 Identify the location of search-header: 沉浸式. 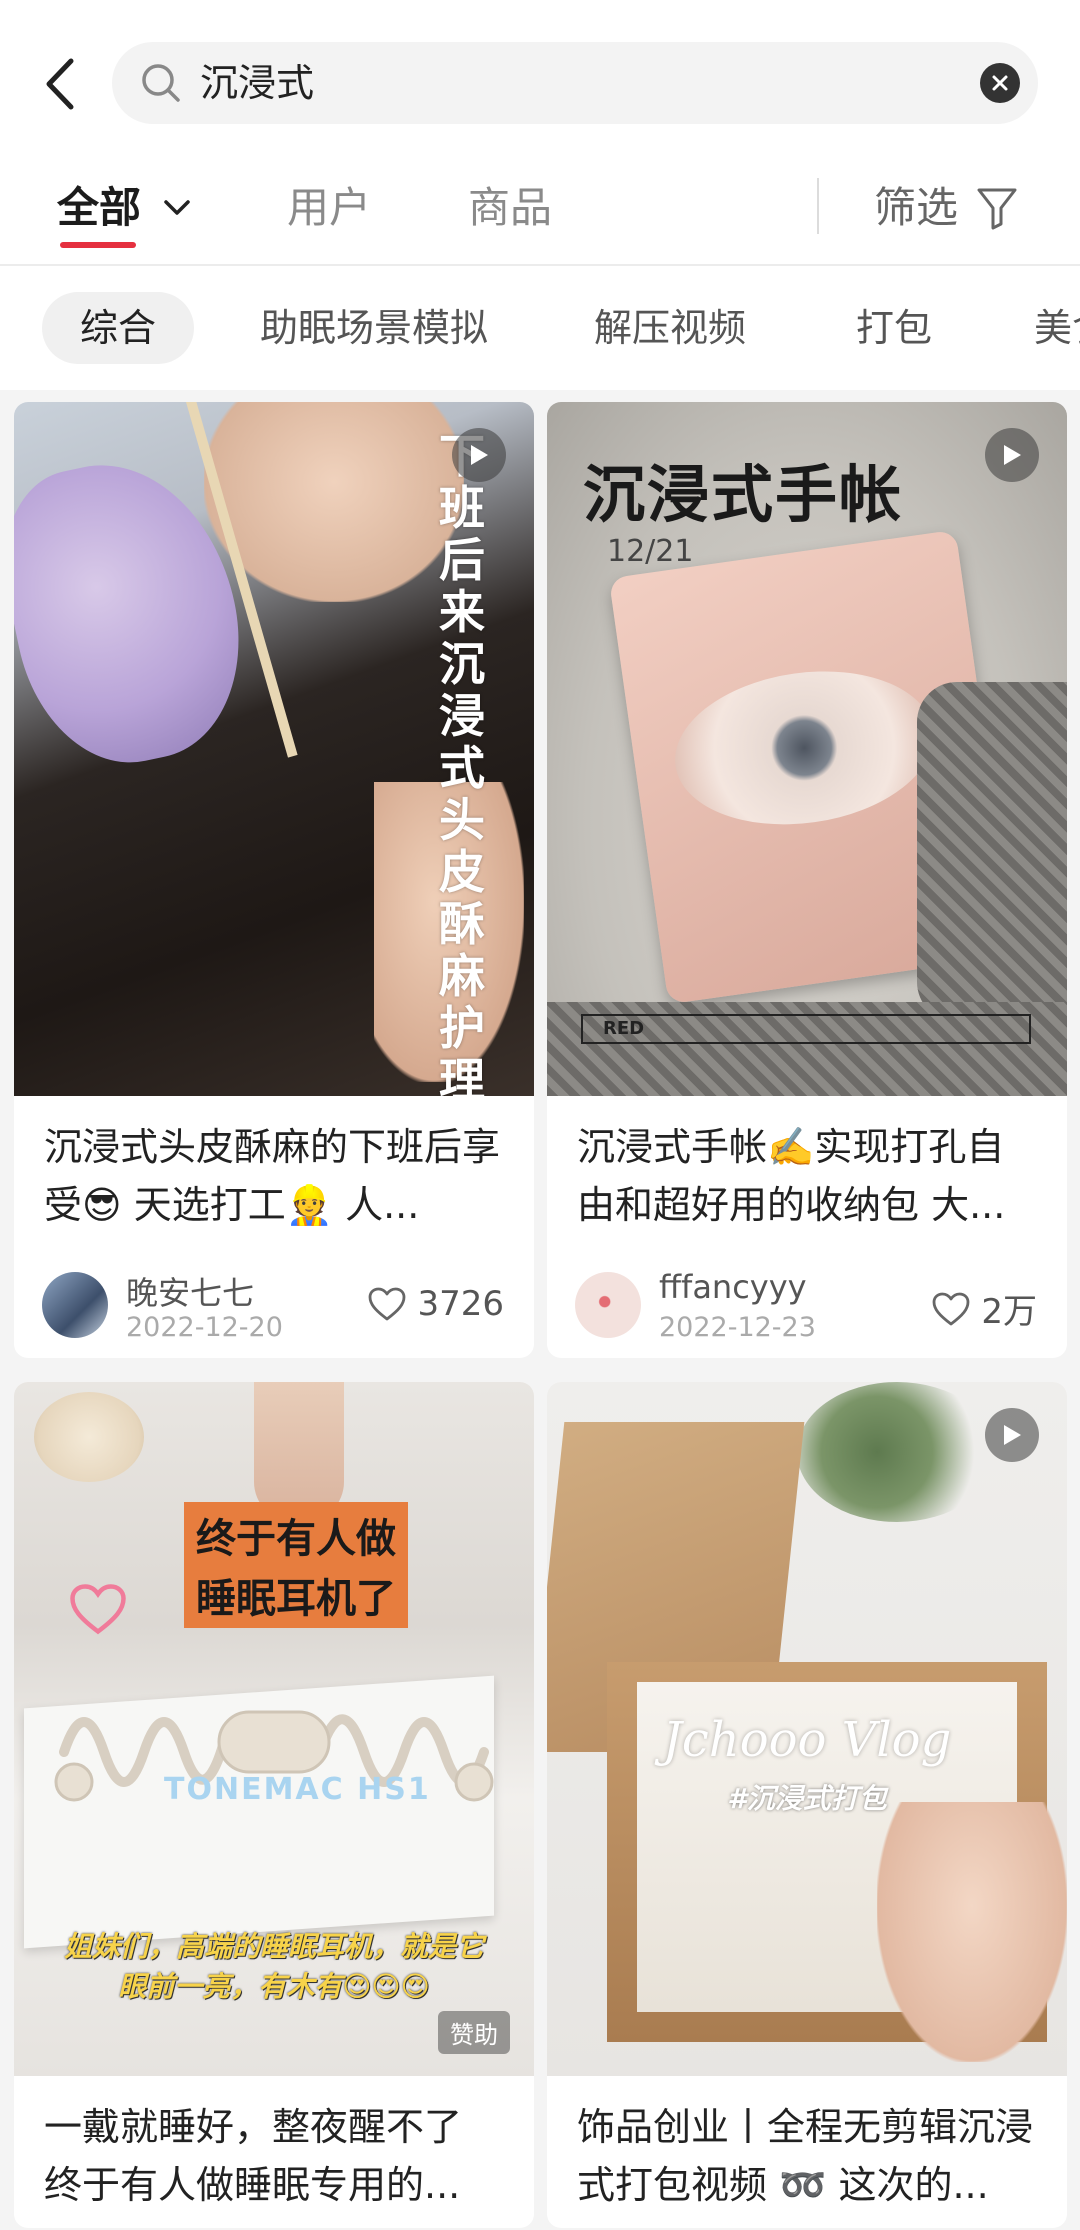
(540, 80).